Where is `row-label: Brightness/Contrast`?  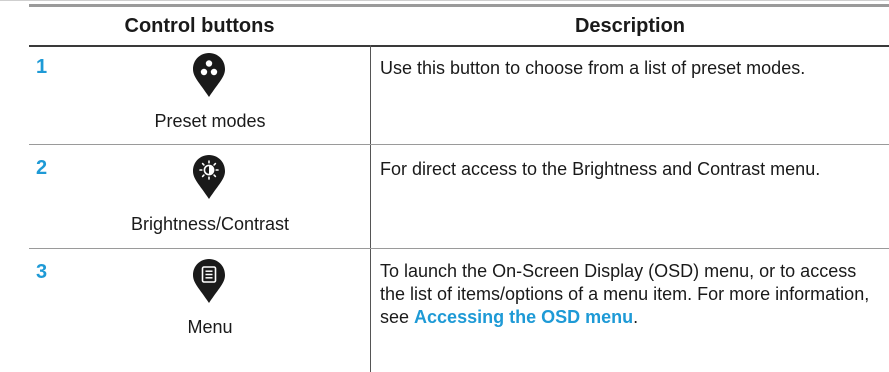
row-label: Brightness/Contrast is located at coordinates (210, 224).